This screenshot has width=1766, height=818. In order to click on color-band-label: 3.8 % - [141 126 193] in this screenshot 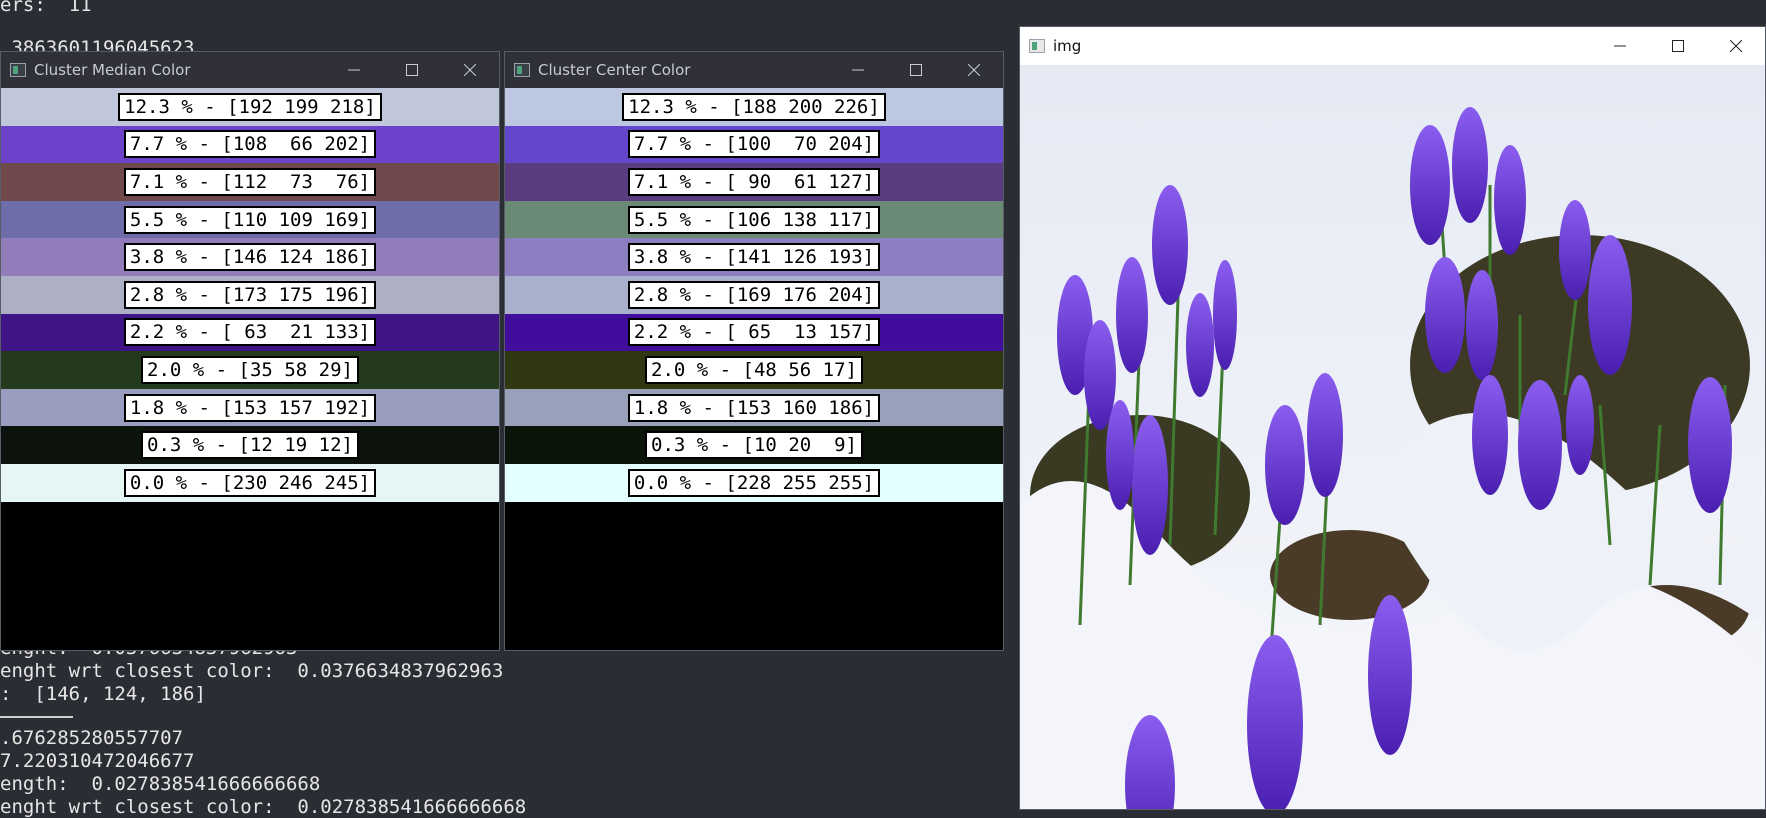, I will do `click(754, 257)`.